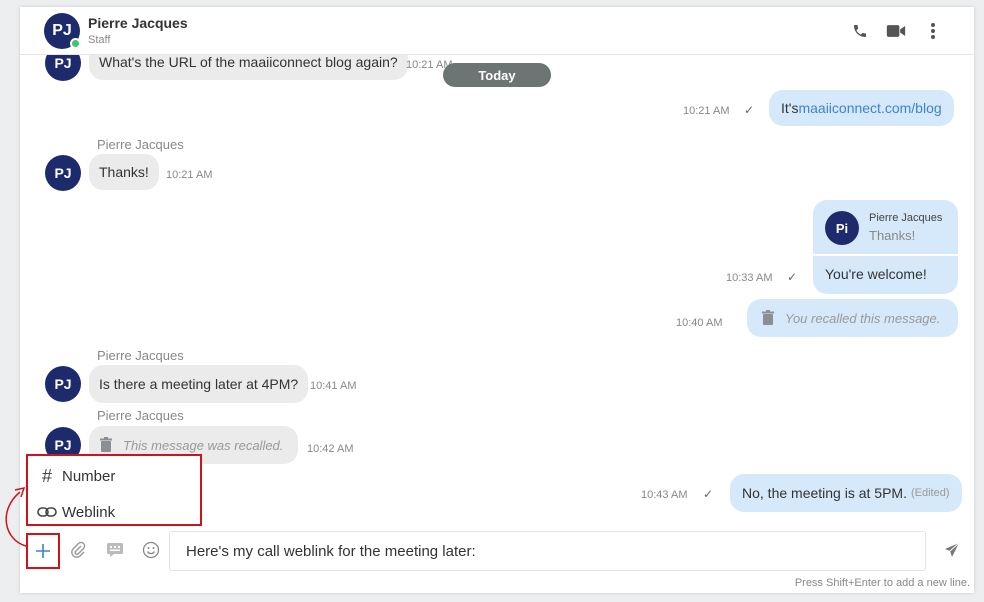 The width and height of the screenshot is (984, 602). Describe the element at coordinates (790, 108) in the screenshot. I see `message-text: It's` at that location.